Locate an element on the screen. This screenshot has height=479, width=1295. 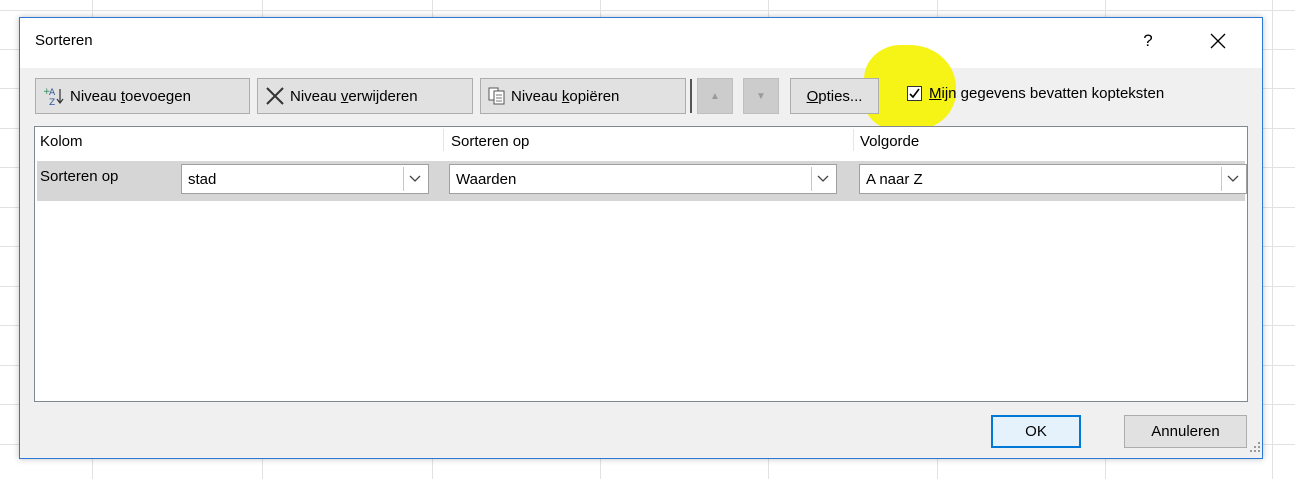
column-header-sort-on: Sorteren op is located at coordinates (490, 141).